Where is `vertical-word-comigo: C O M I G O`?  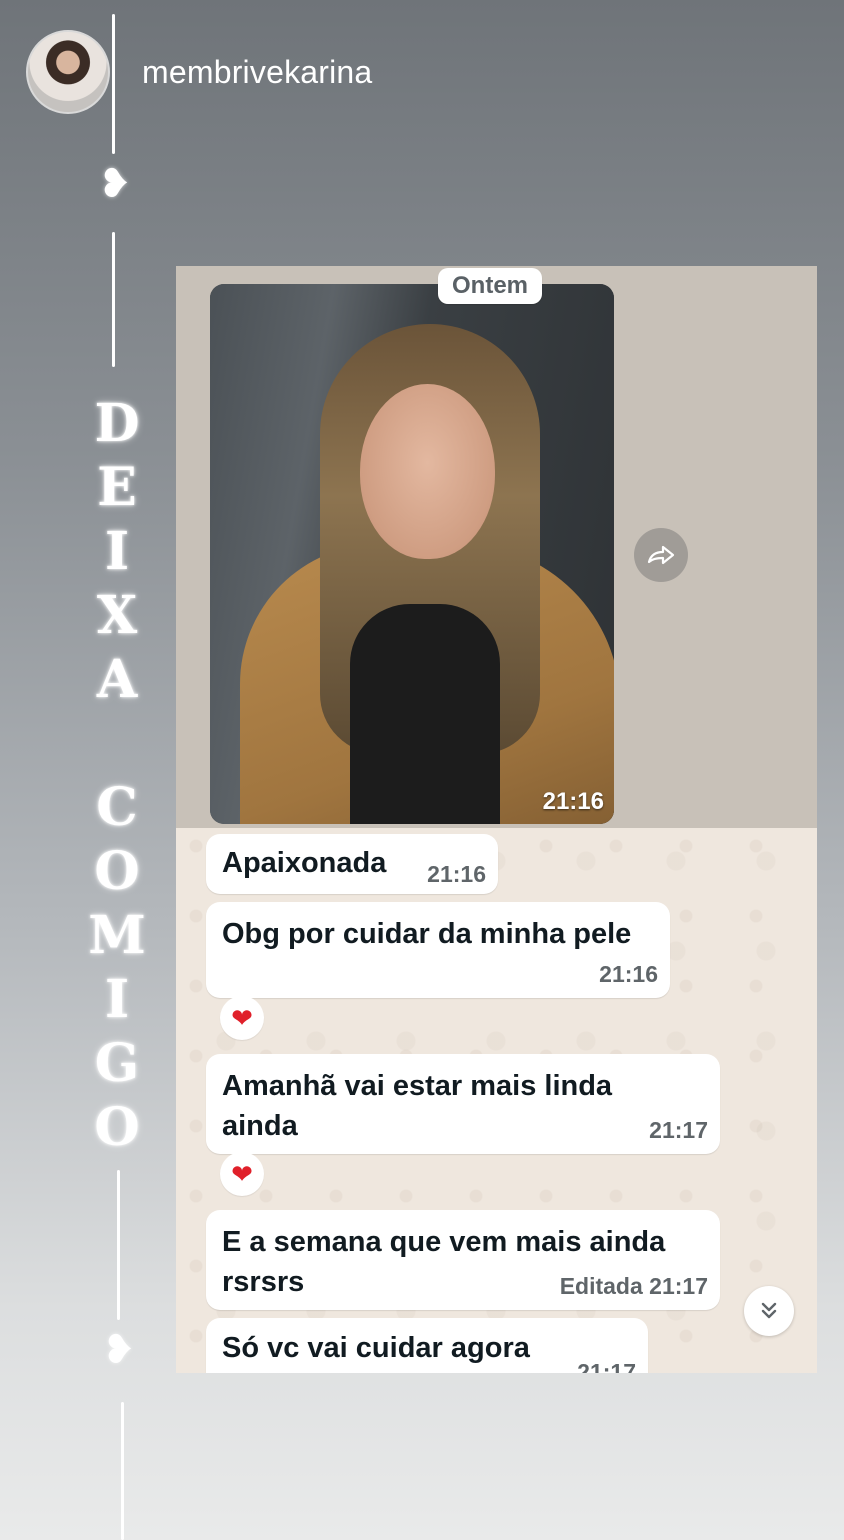
vertical-word-comigo: C O M I G O is located at coordinates (117, 968).